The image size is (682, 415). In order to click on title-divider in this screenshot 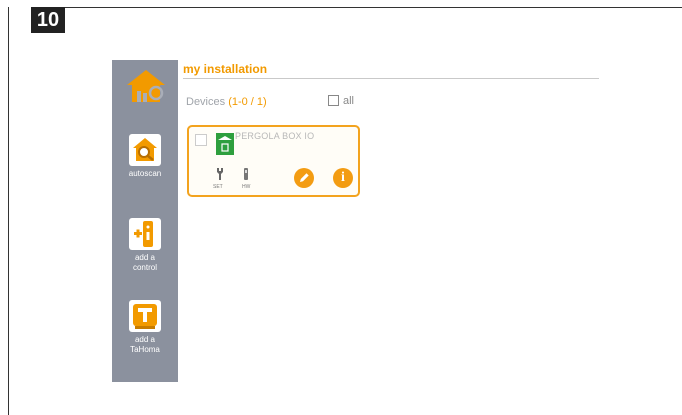, I will do `click(391, 78)`.